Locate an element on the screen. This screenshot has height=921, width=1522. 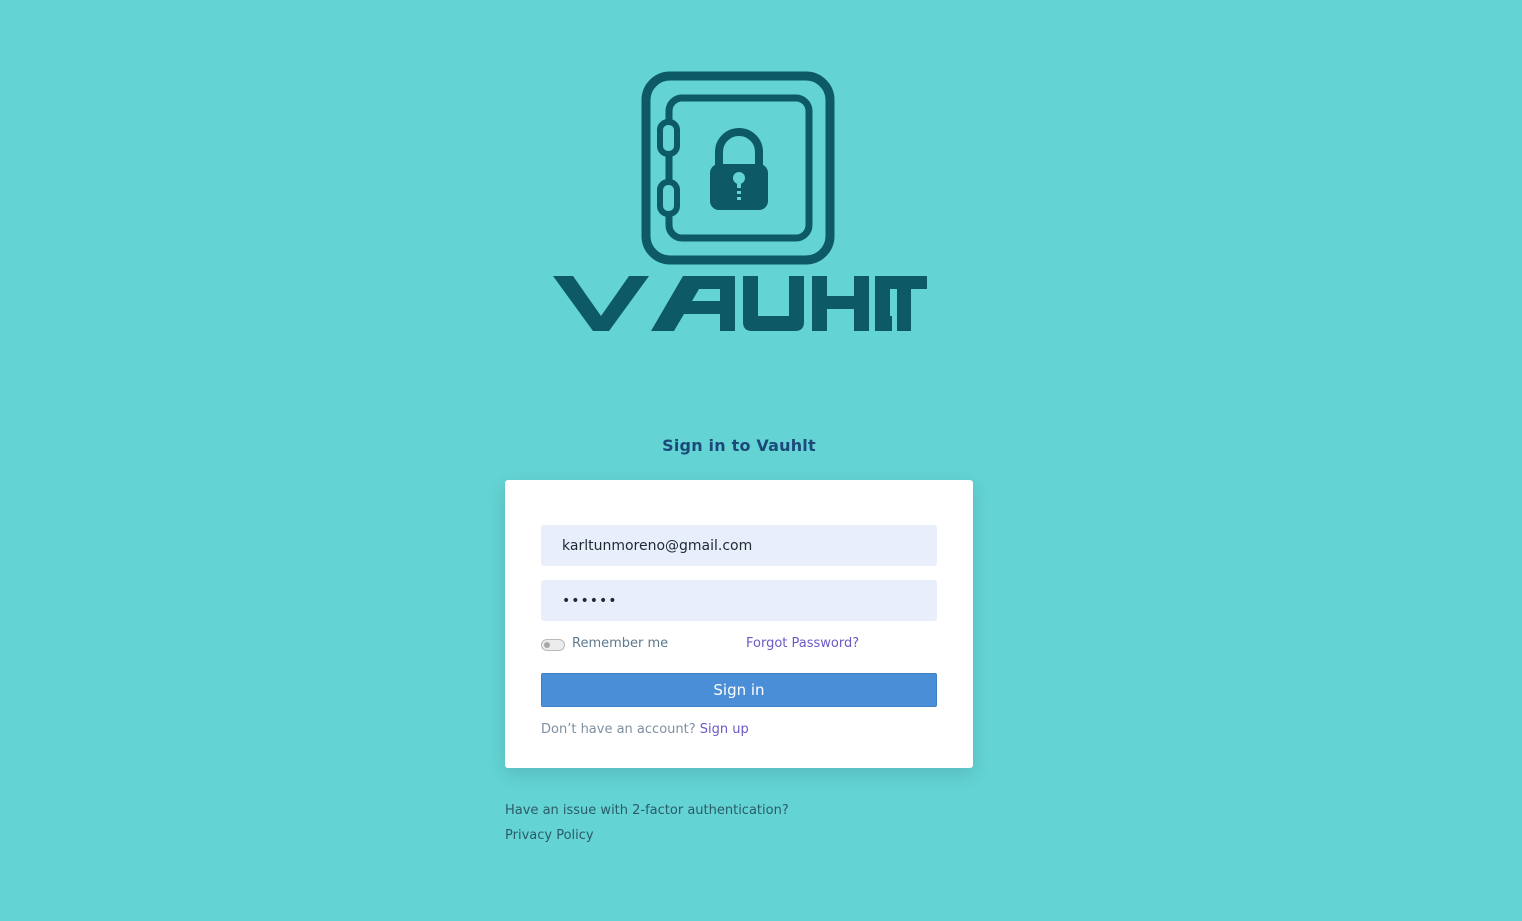
sign-in-button: Sign in is located at coordinates (739, 690).